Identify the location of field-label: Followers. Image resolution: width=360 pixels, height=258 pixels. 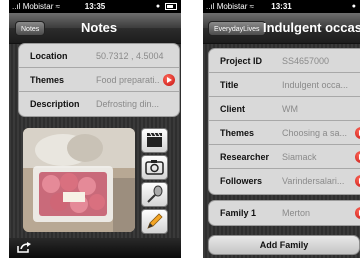
(241, 181).